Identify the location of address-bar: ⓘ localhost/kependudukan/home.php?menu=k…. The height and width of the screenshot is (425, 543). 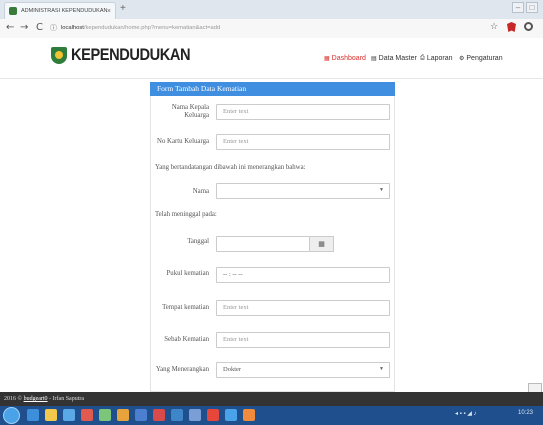
(260, 28).